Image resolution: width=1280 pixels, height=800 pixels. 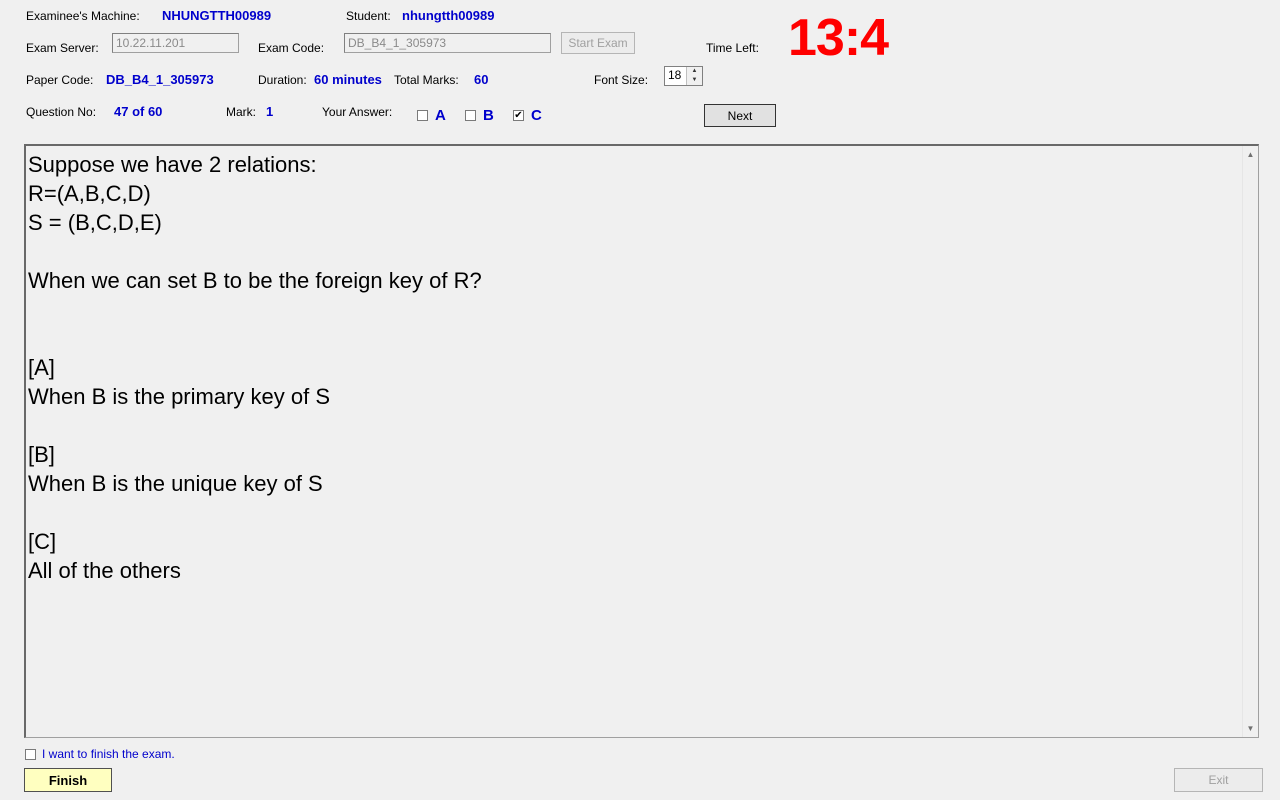 I want to click on question-line: All of the others, so click(x=104, y=570).